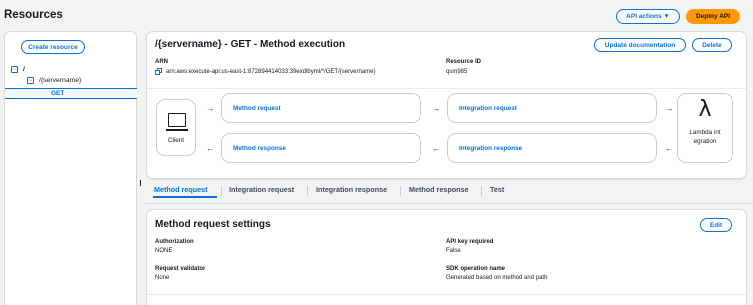  I want to click on authorization-value: NONE, so click(164, 251).